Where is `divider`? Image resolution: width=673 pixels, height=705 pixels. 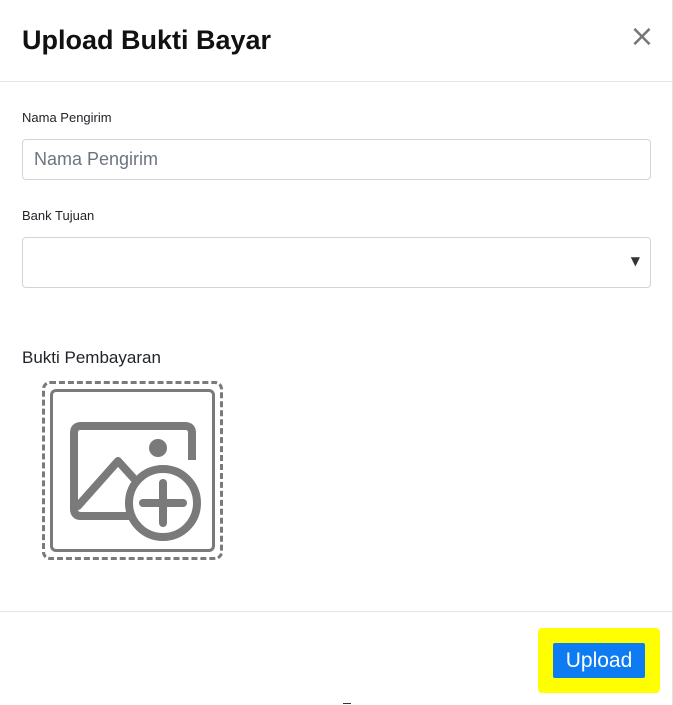
divider is located at coordinates (347, 703).